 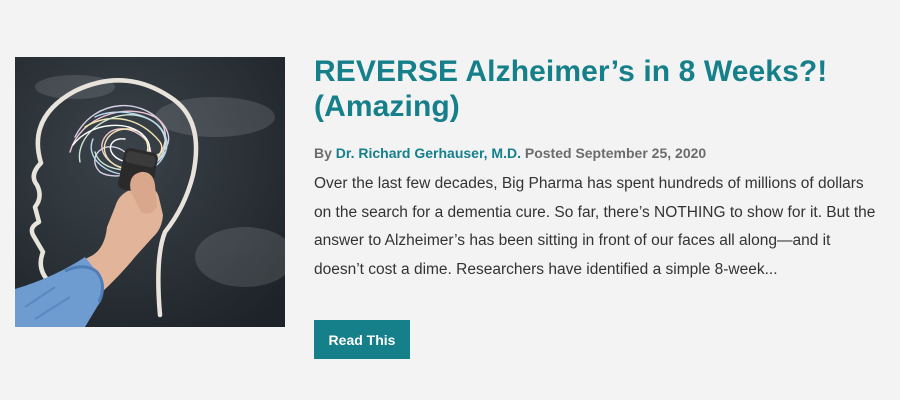 What do you see at coordinates (323, 153) in the screenshot?
I see `by-label: By` at bounding box center [323, 153].